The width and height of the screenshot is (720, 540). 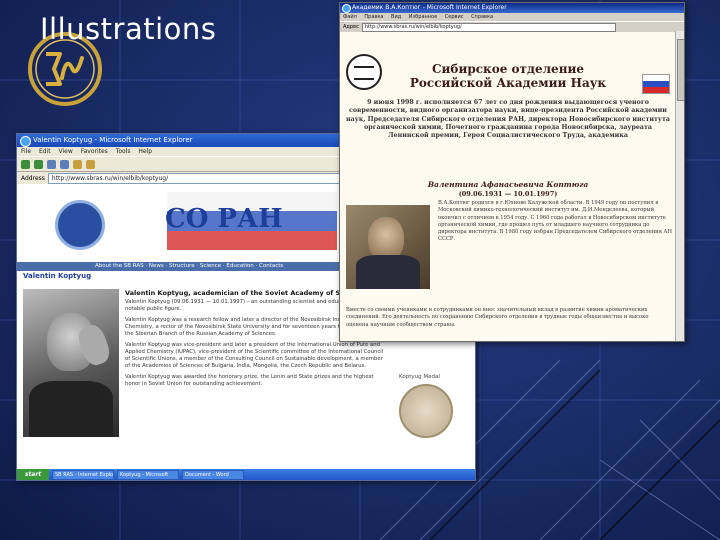 What do you see at coordinates (71, 363) in the screenshot?
I see `koptyug-portrait` at bounding box center [71, 363].